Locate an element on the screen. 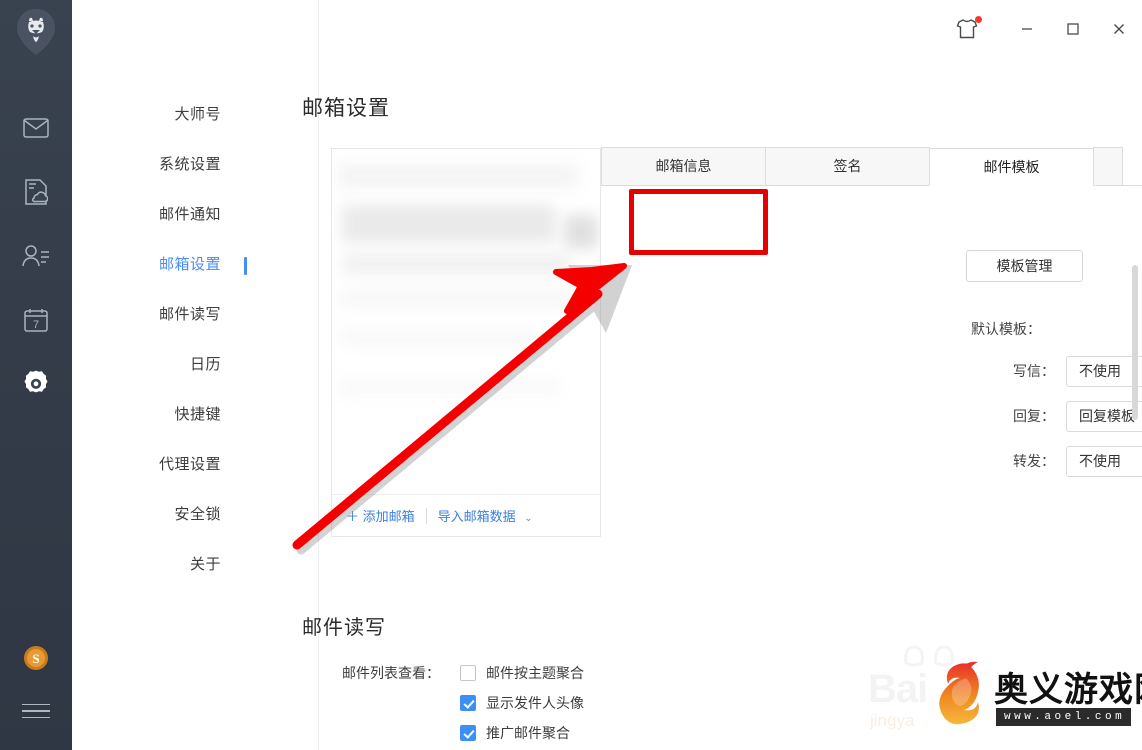 The width and height of the screenshot is (1142, 750). nav-label: 邮箱设置 is located at coordinates (189, 264).